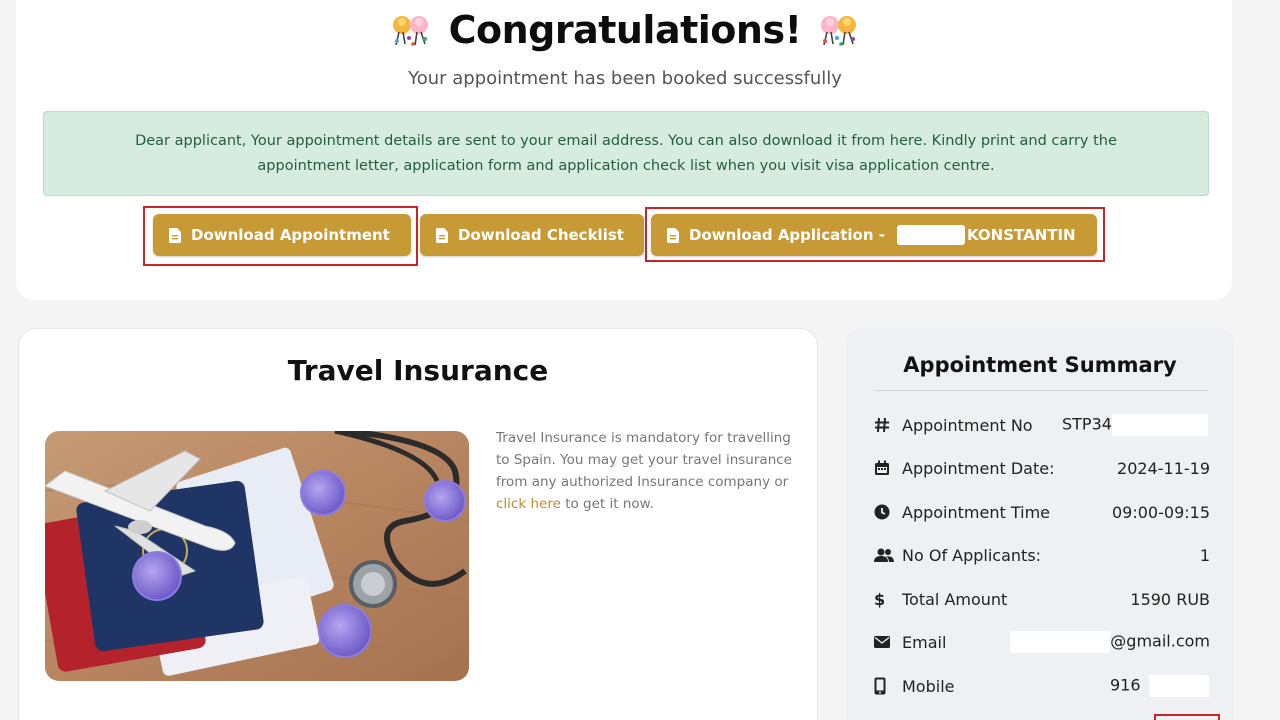 Image resolution: width=1280 pixels, height=720 pixels. Describe the element at coordinates (541, 235) in the screenshot. I see `download-checklist-label: Download Checklist` at that location.